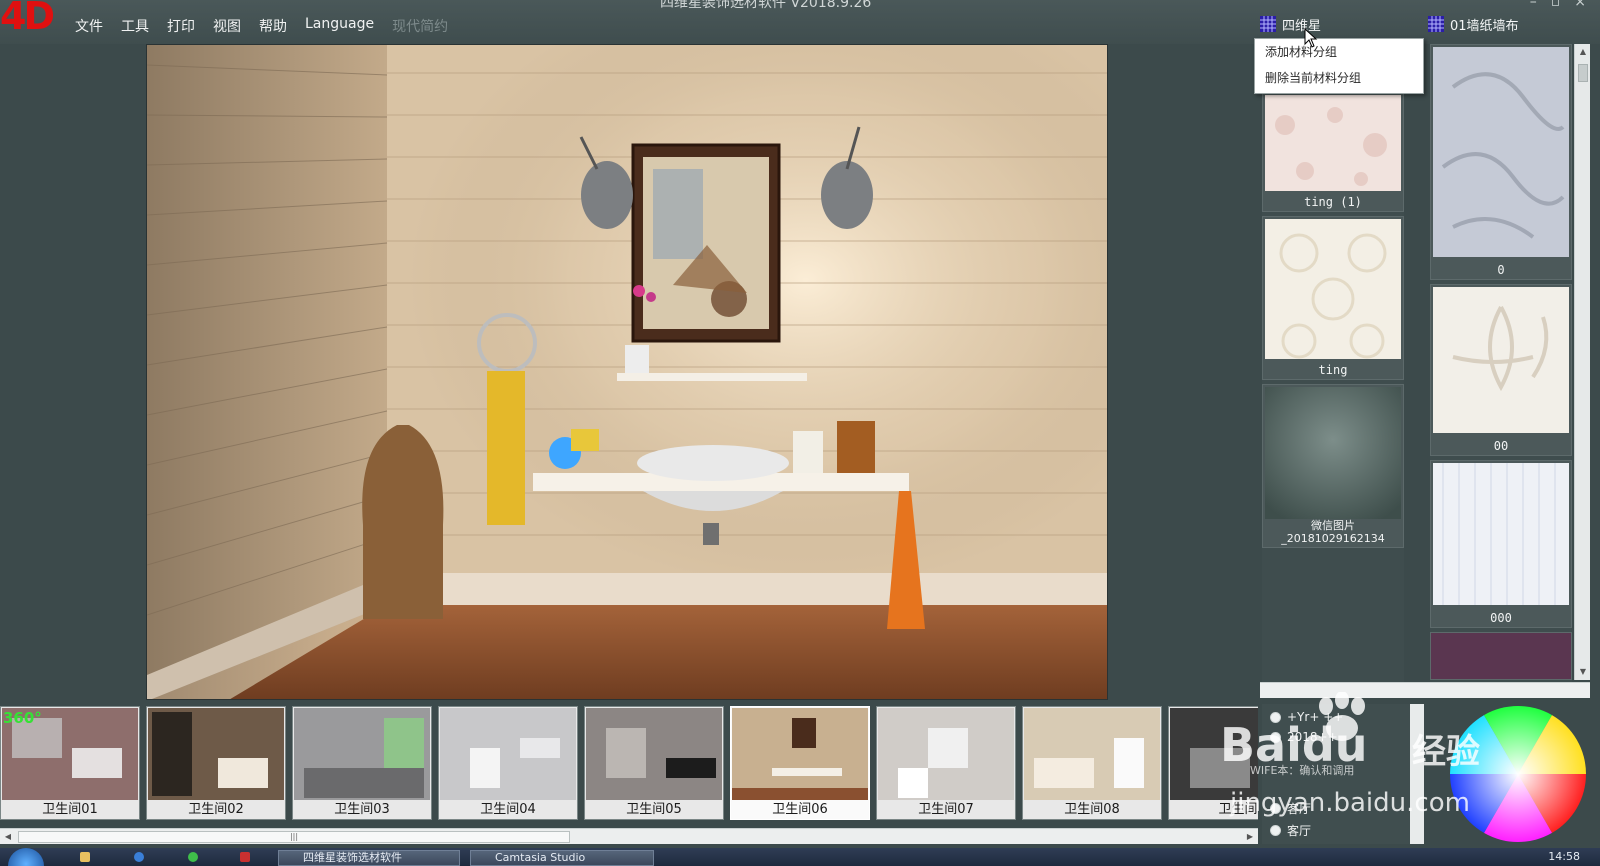  I want to click on material-swatch: ting (1), so click(1333, 152).